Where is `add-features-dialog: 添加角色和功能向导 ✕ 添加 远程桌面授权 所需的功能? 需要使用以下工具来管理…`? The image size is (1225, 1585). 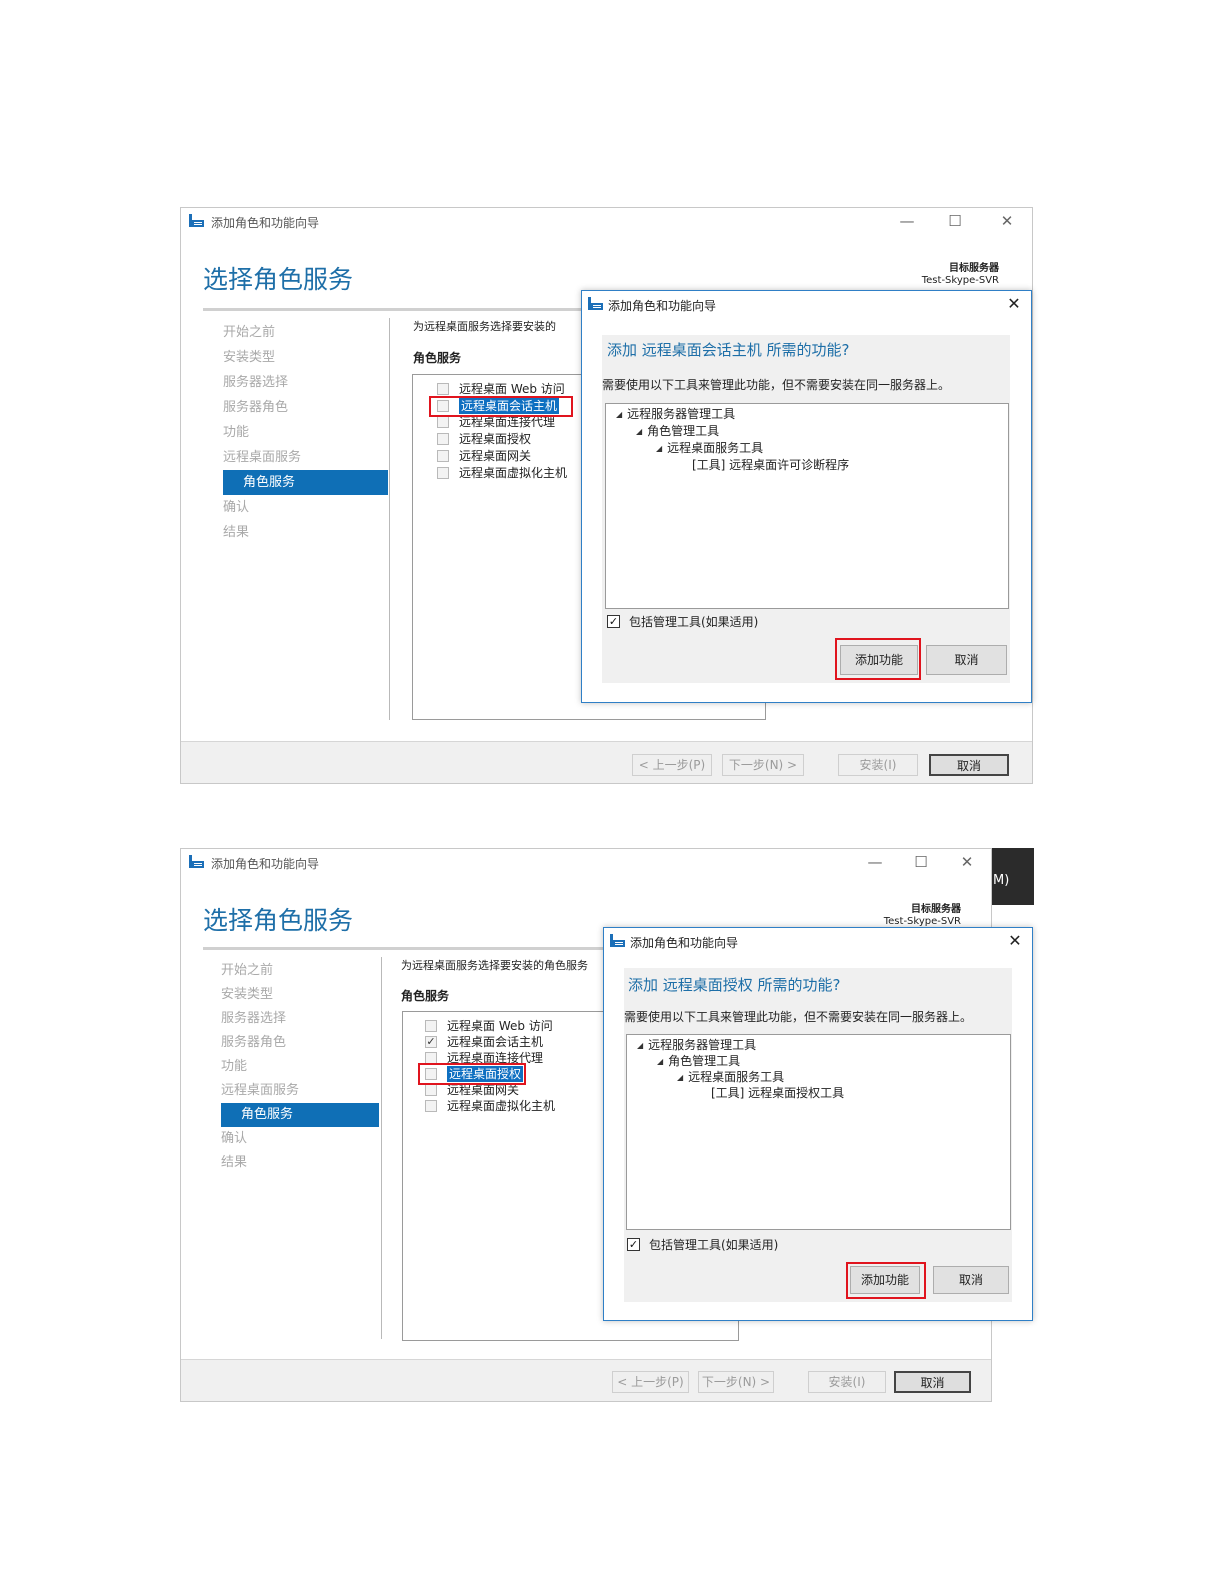
add-features-dialog: 添加角色和功能向导 ✕ 添加 远程桌面授权 所需的功能? 需要使用以下工具来管理… is located at coordinates (818, 1124).